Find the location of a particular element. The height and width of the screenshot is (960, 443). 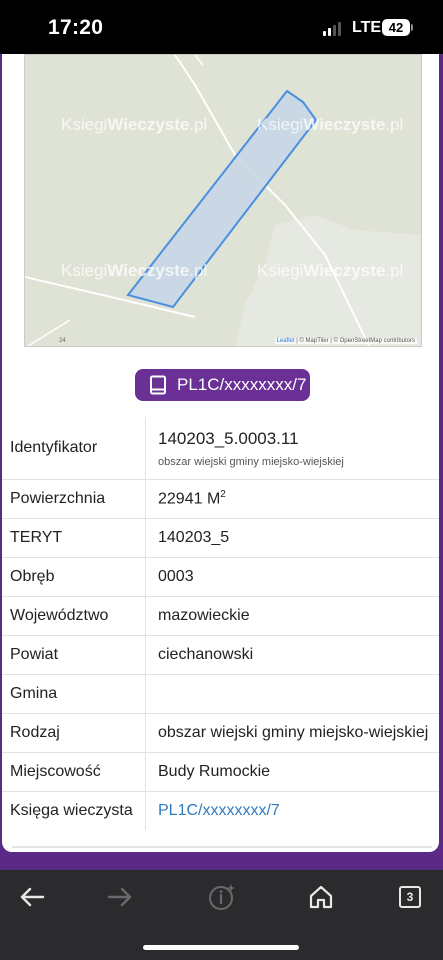

identifier-subtext: obszar wiejski gminy miejsko-wiejskiej is located at coordinates (251, 461).